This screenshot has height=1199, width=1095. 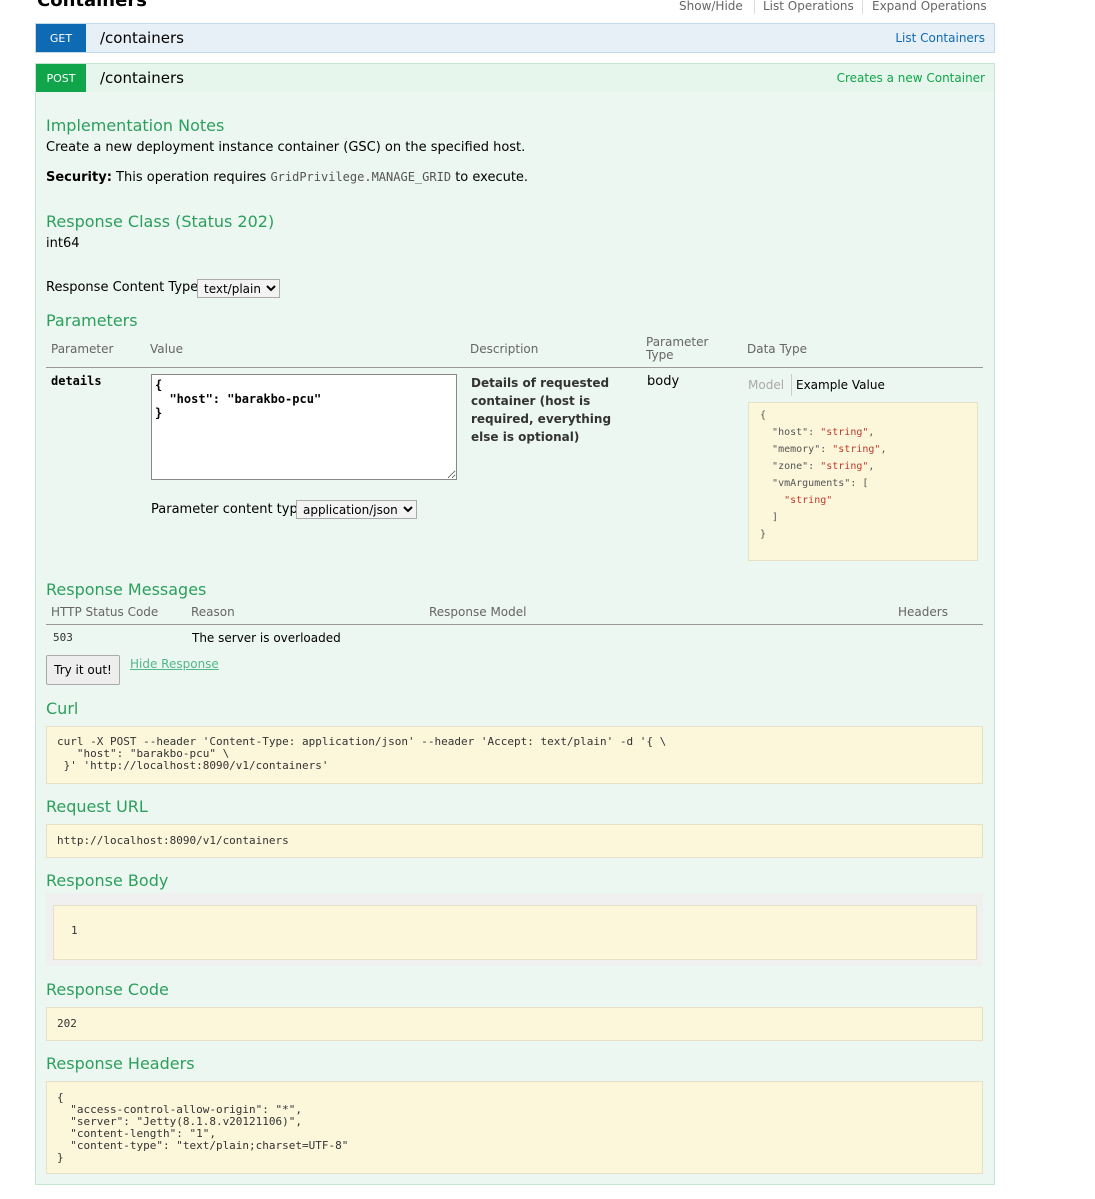 What do you see at coordinates (929, 6) in the screenshot?
I see `expand-operations-link: Expand Operations` at bounding box center [929, 6].